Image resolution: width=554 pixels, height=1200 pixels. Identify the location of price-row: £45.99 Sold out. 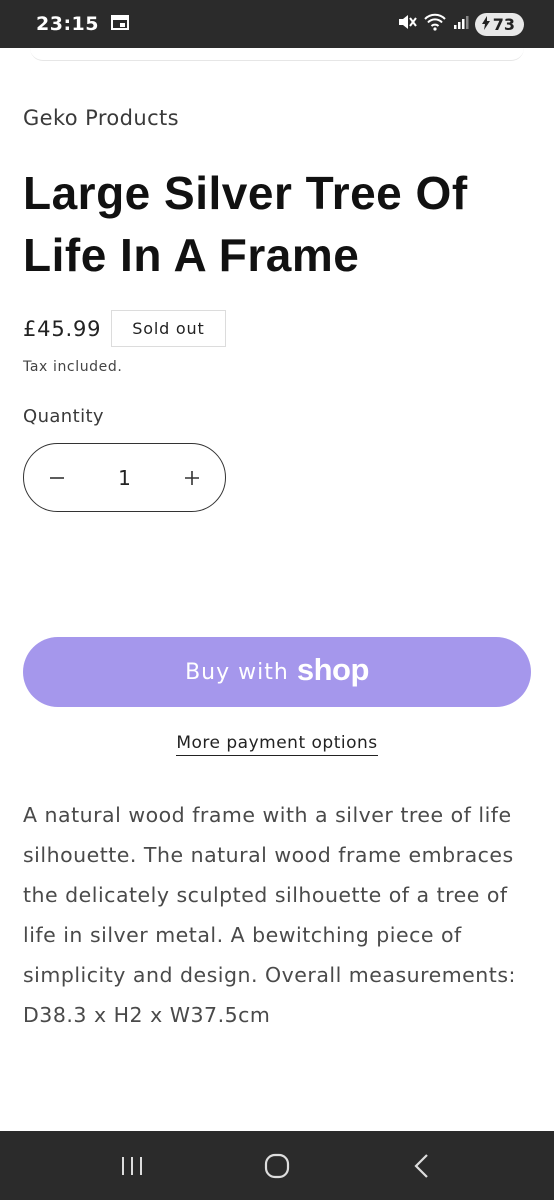
(124, 328).